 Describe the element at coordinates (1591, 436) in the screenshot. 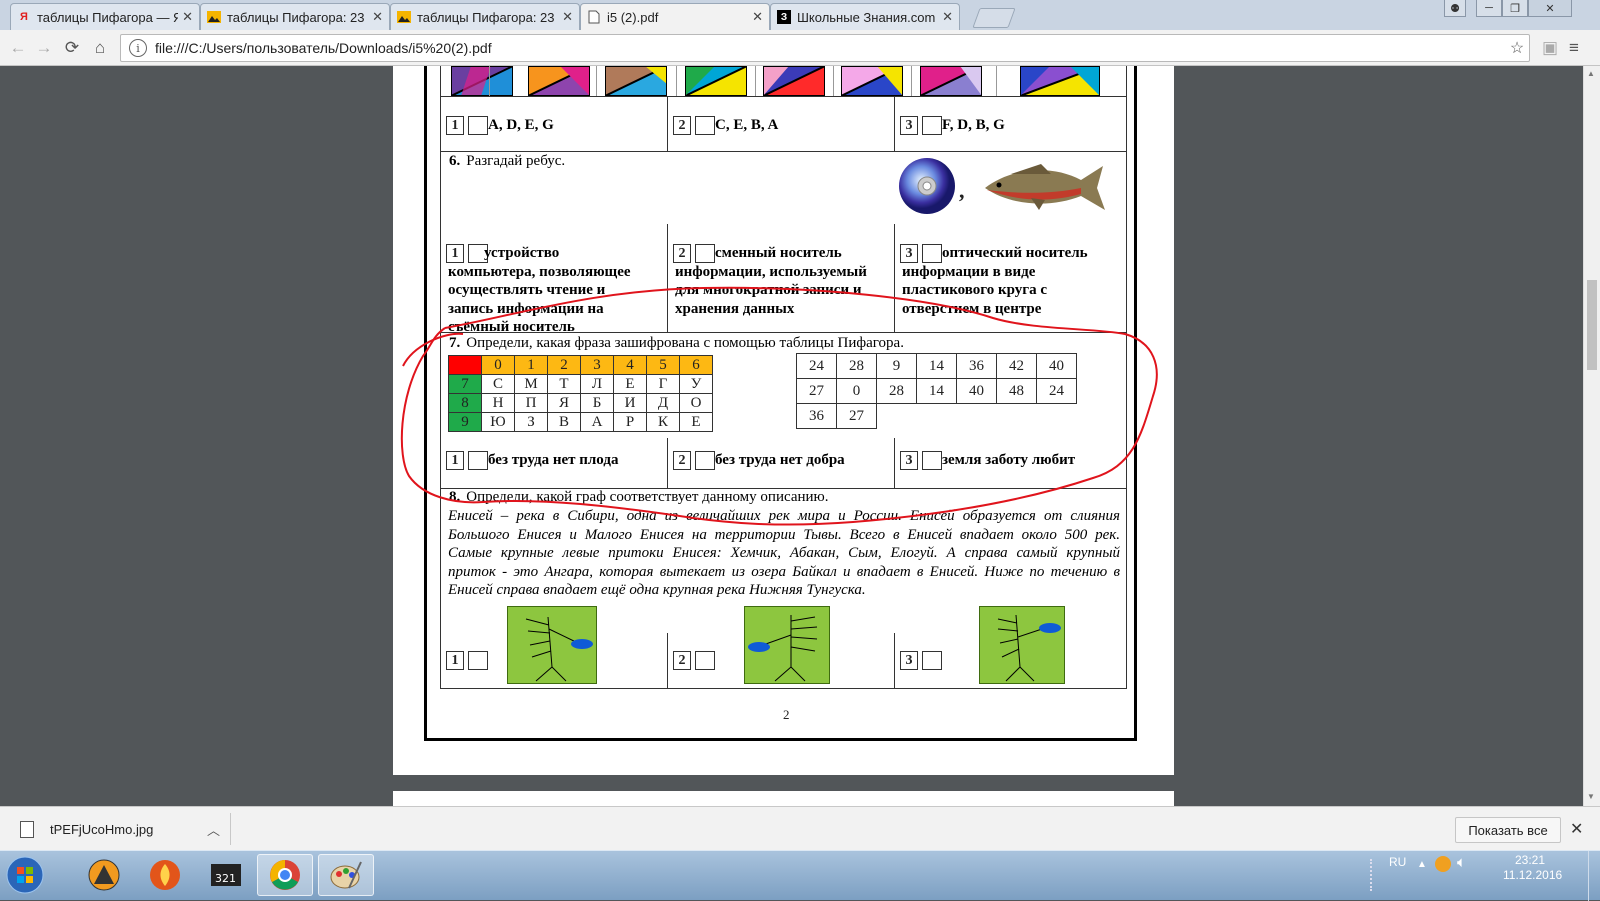

I see `vertical-scrollbar: ▲ ▼` at that location.